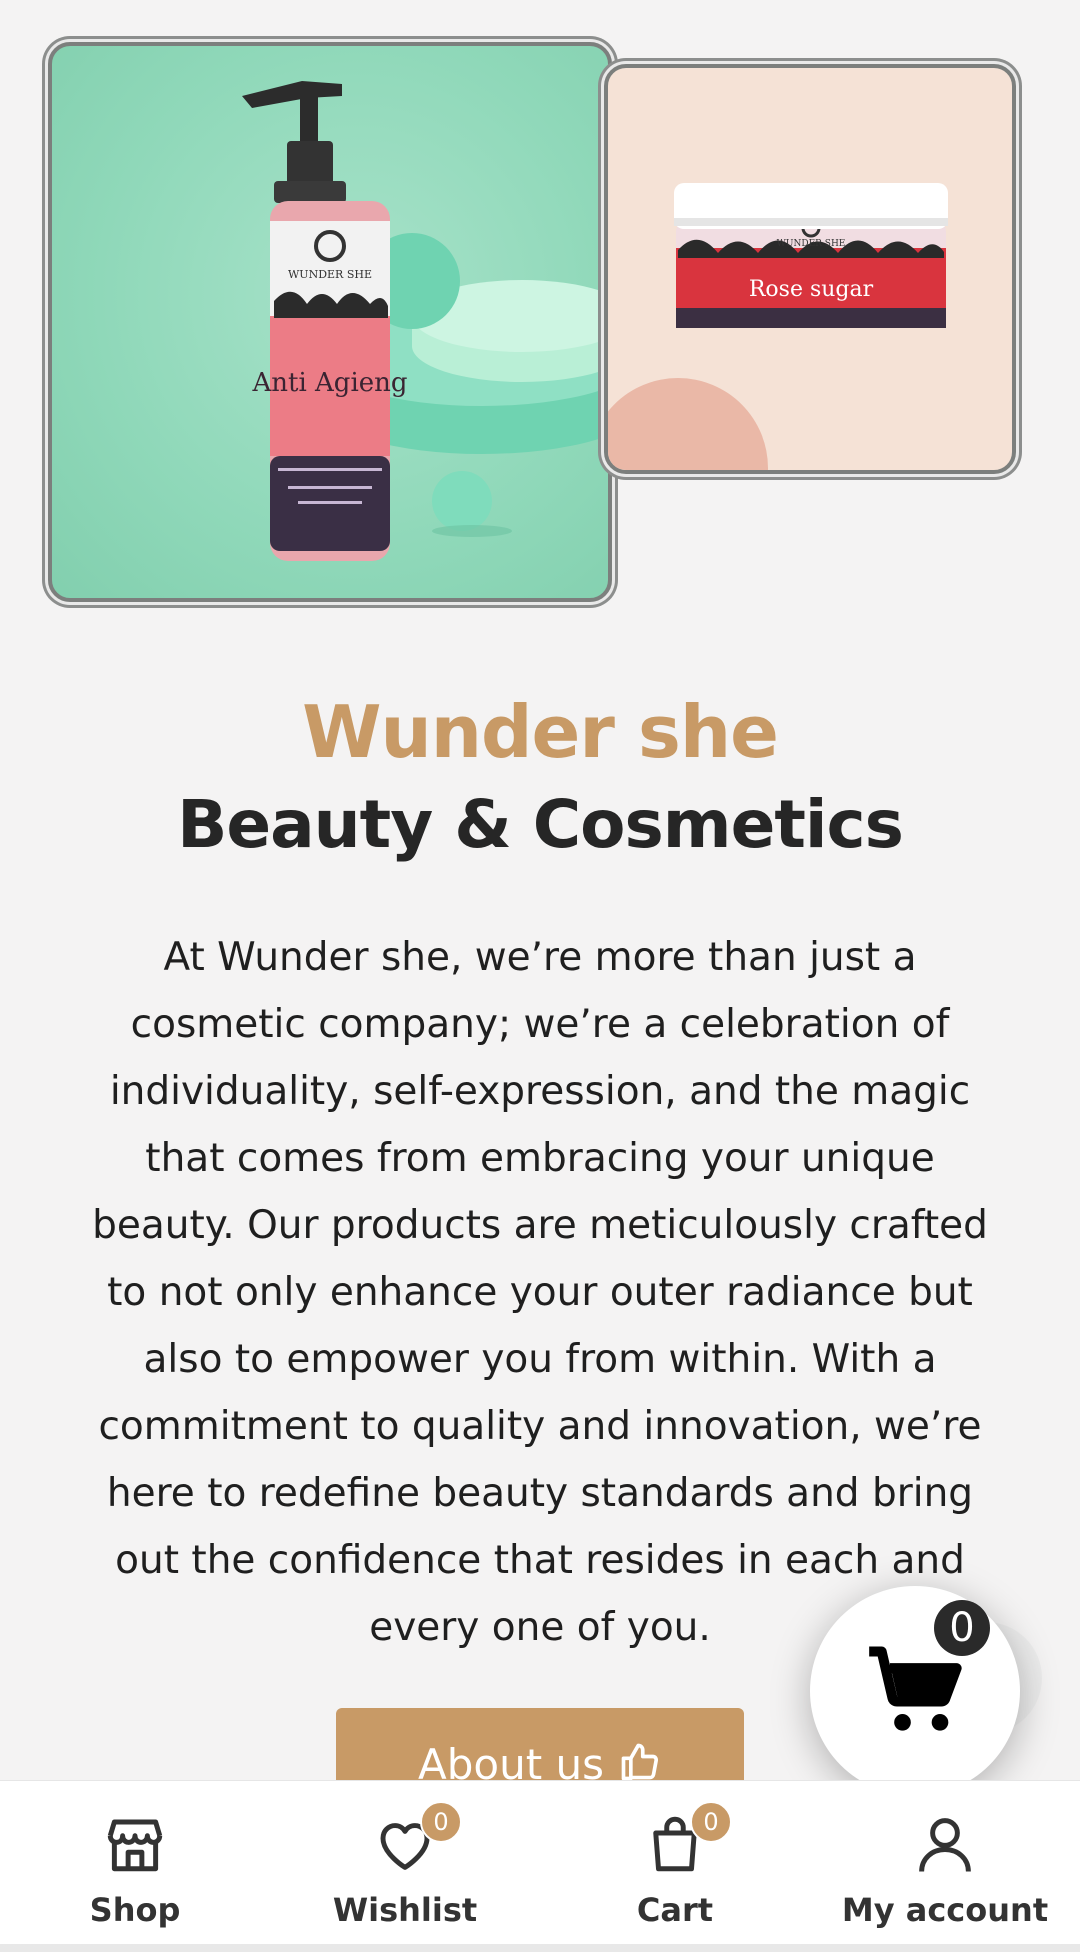 This screenshot has height=1952, width=1080. What do you see at coordinates (329, 383) in the screenshot?
I see `left-product-name: Anti Agieng` at bounding box center [329, 383].